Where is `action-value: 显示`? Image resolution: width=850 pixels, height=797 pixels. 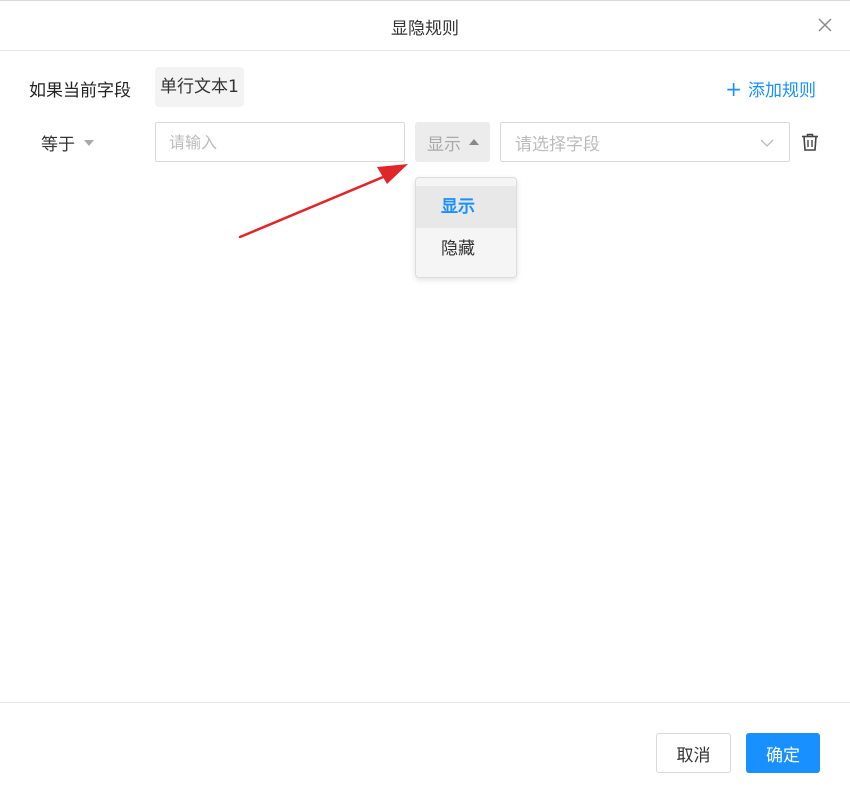 action-value: 显示 is located at coordinates (444, 144).